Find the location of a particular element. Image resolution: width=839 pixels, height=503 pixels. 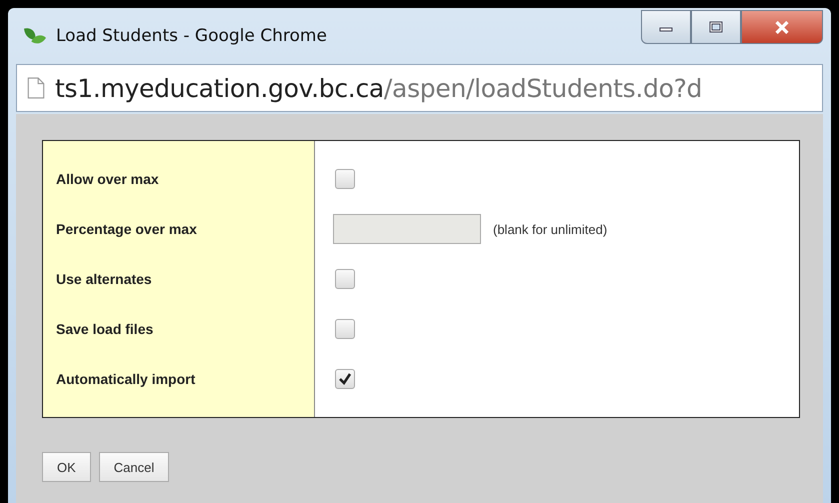

close-icon is located at coordinates (782, 27).